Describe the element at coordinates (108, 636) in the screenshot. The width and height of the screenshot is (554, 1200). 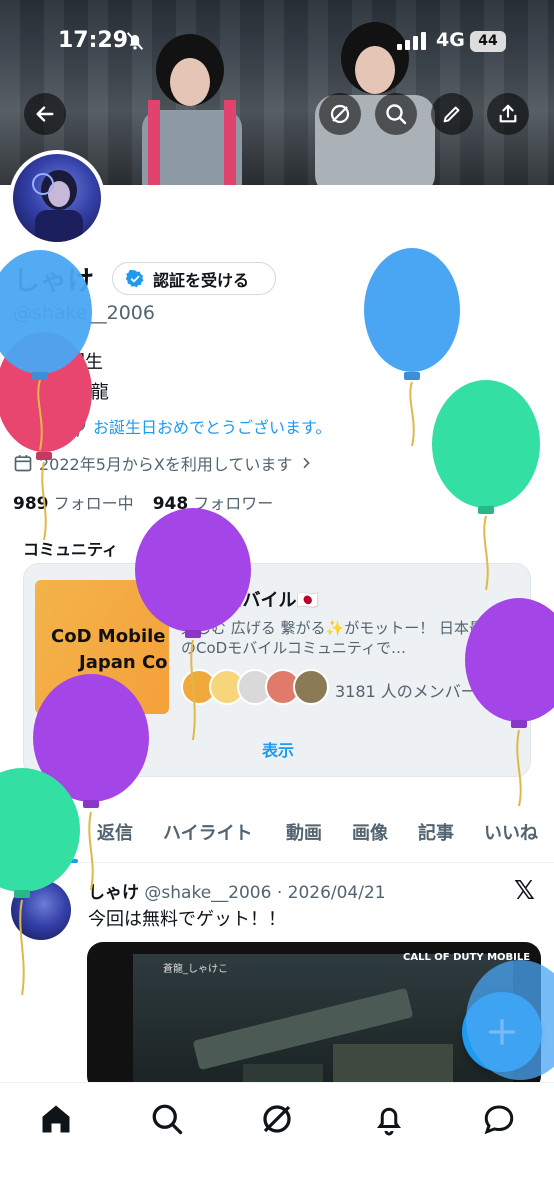
I see `community-image-text-1: CoD Mobile` at that location.